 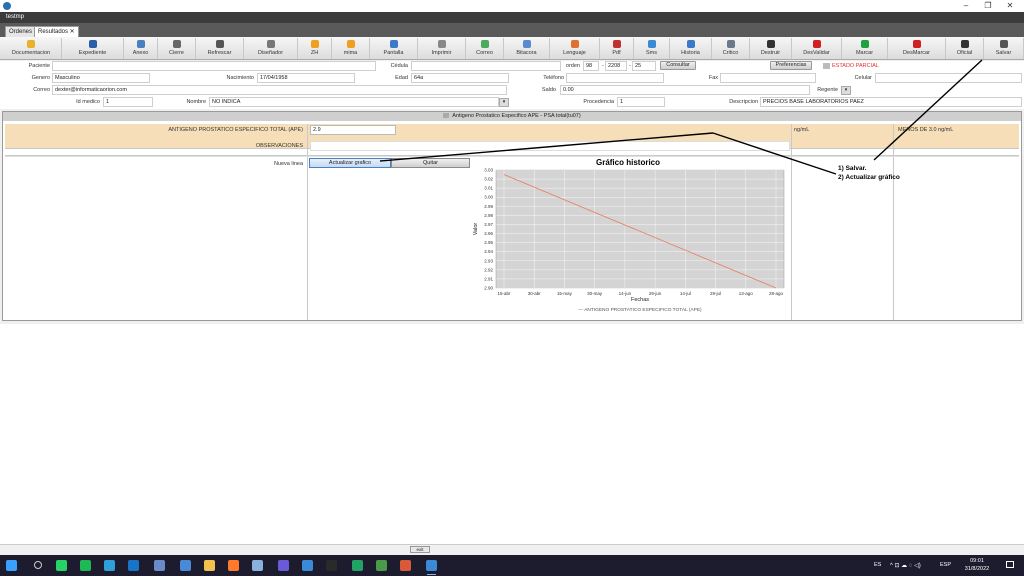 I want to click on quitar-button: Quitar, so click(x=430, y=163).